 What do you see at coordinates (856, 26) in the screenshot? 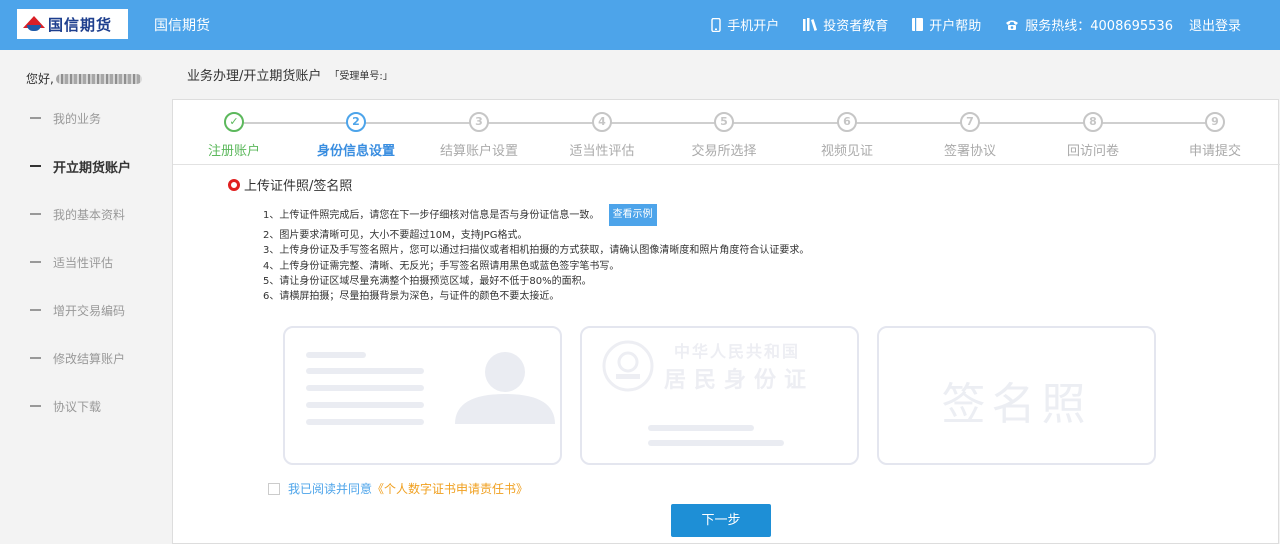
I see `investor-education-label: 投资者教育` at bounding box center [856, 26].